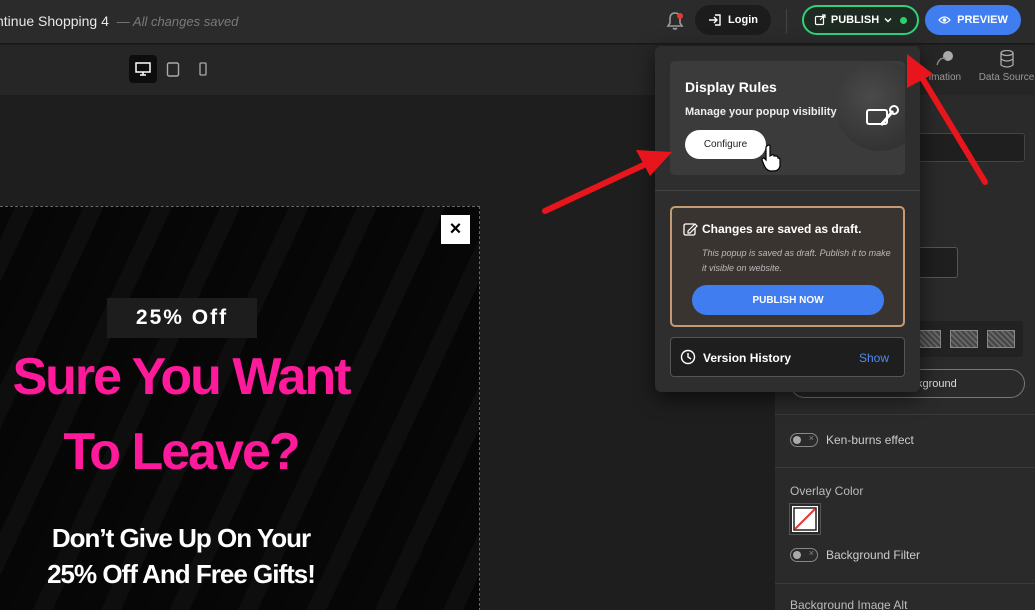 The image size is (1035, 610). What do you see at coordinates (675, 21) in the screenshot?
I see `notification-bell-icon` at bounding box center [675, 21].